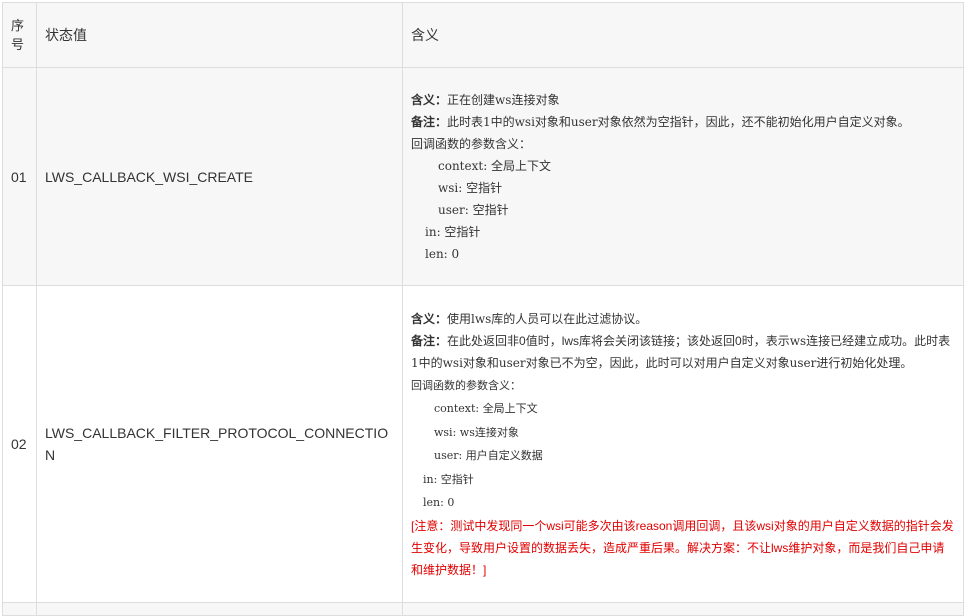 The width and height of the screenshot is (968, 616). Describe the element at coordinates (19, 444) in the screenshot. I see `row-index: 02` at that location.